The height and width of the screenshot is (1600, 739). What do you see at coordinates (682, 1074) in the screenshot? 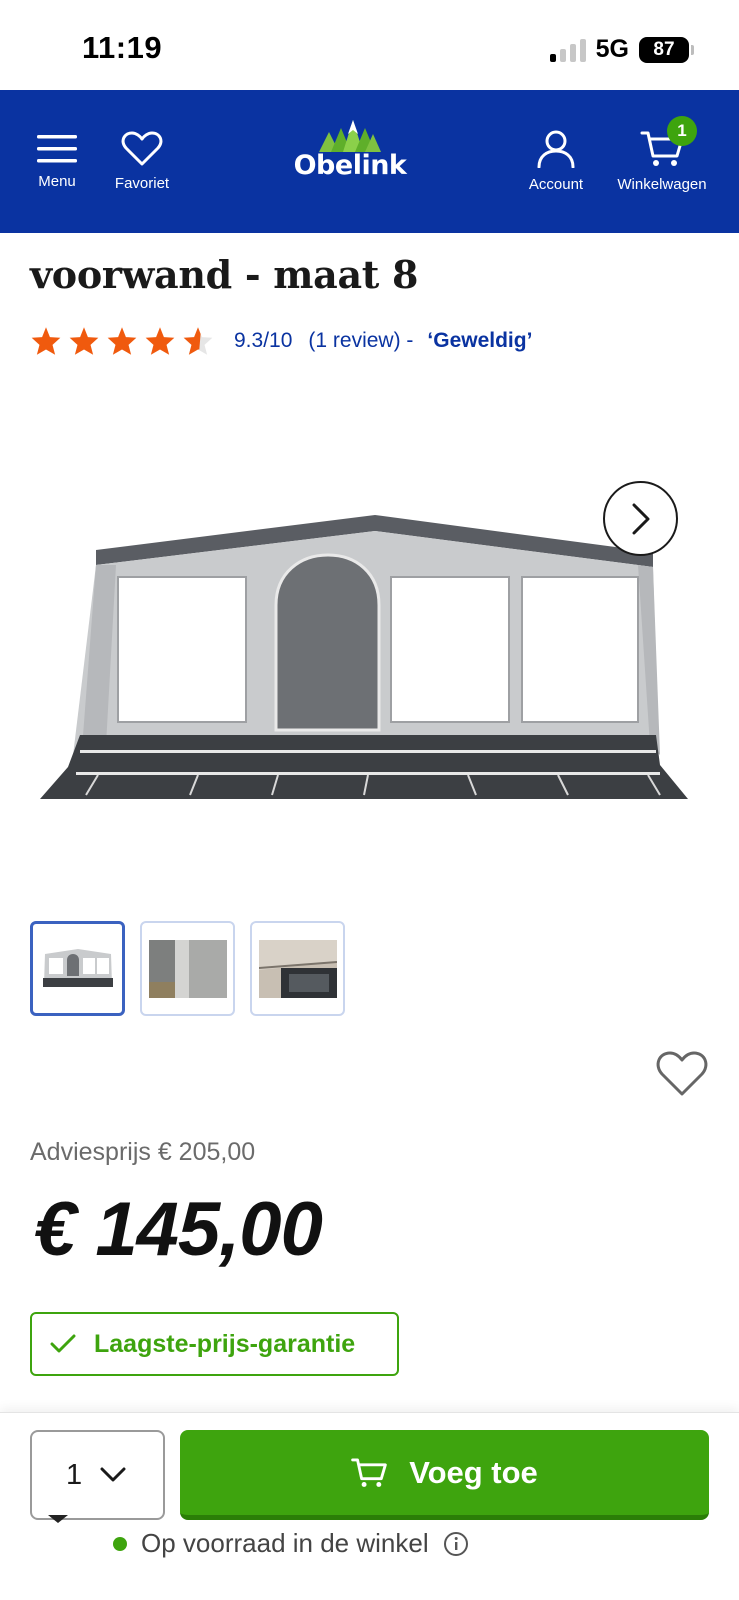
I see `wishlist-heart-icon` at bounding box center [682, 1074].